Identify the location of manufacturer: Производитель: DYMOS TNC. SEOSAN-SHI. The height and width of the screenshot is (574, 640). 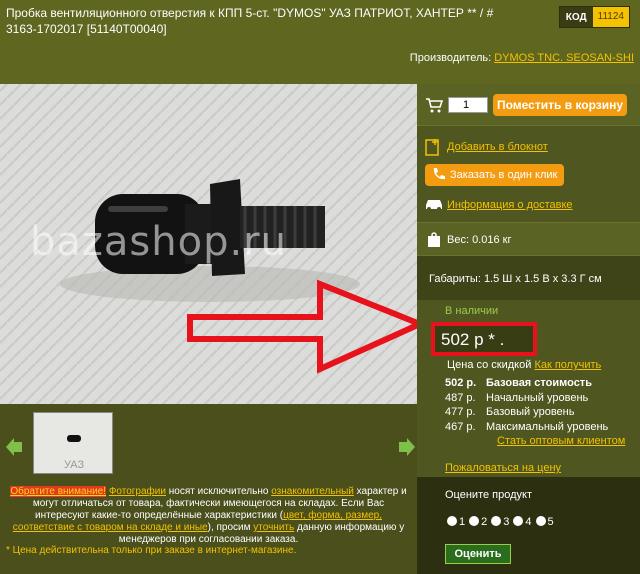
(522, 58).